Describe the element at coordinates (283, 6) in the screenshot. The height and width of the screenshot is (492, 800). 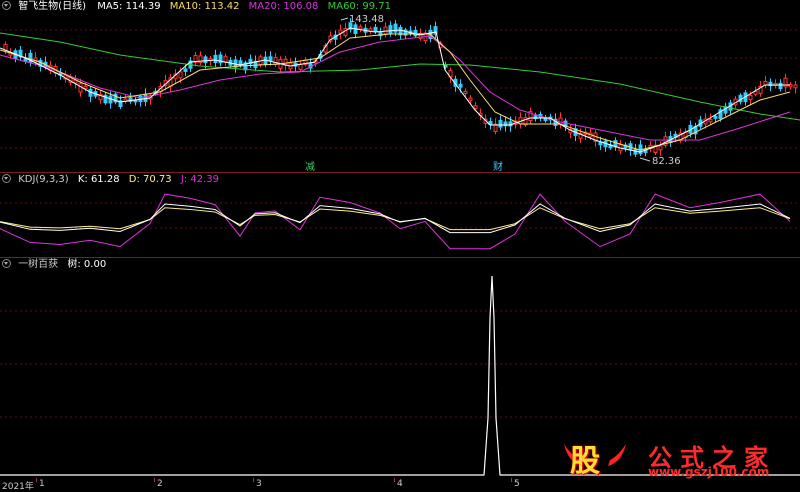
I see `ma20-label: MA20: 106.08` at that location.